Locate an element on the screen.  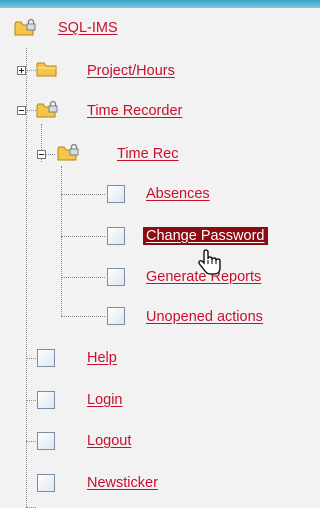
tree-link-time-rec: Time Rec is located at coordinates (148, 154).